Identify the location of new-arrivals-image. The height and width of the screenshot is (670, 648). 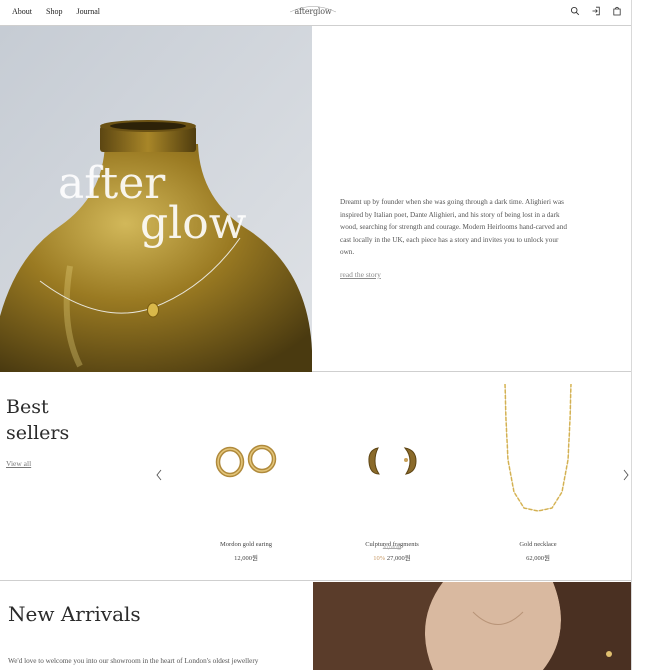
(472, 626).